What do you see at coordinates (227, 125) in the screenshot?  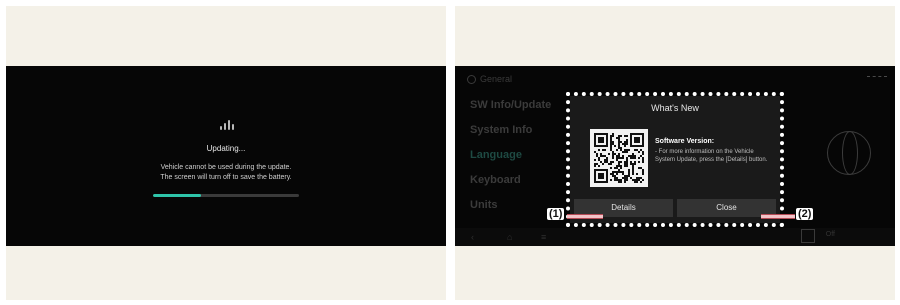 I see `loading-icon` at bounding box center [227, 125].